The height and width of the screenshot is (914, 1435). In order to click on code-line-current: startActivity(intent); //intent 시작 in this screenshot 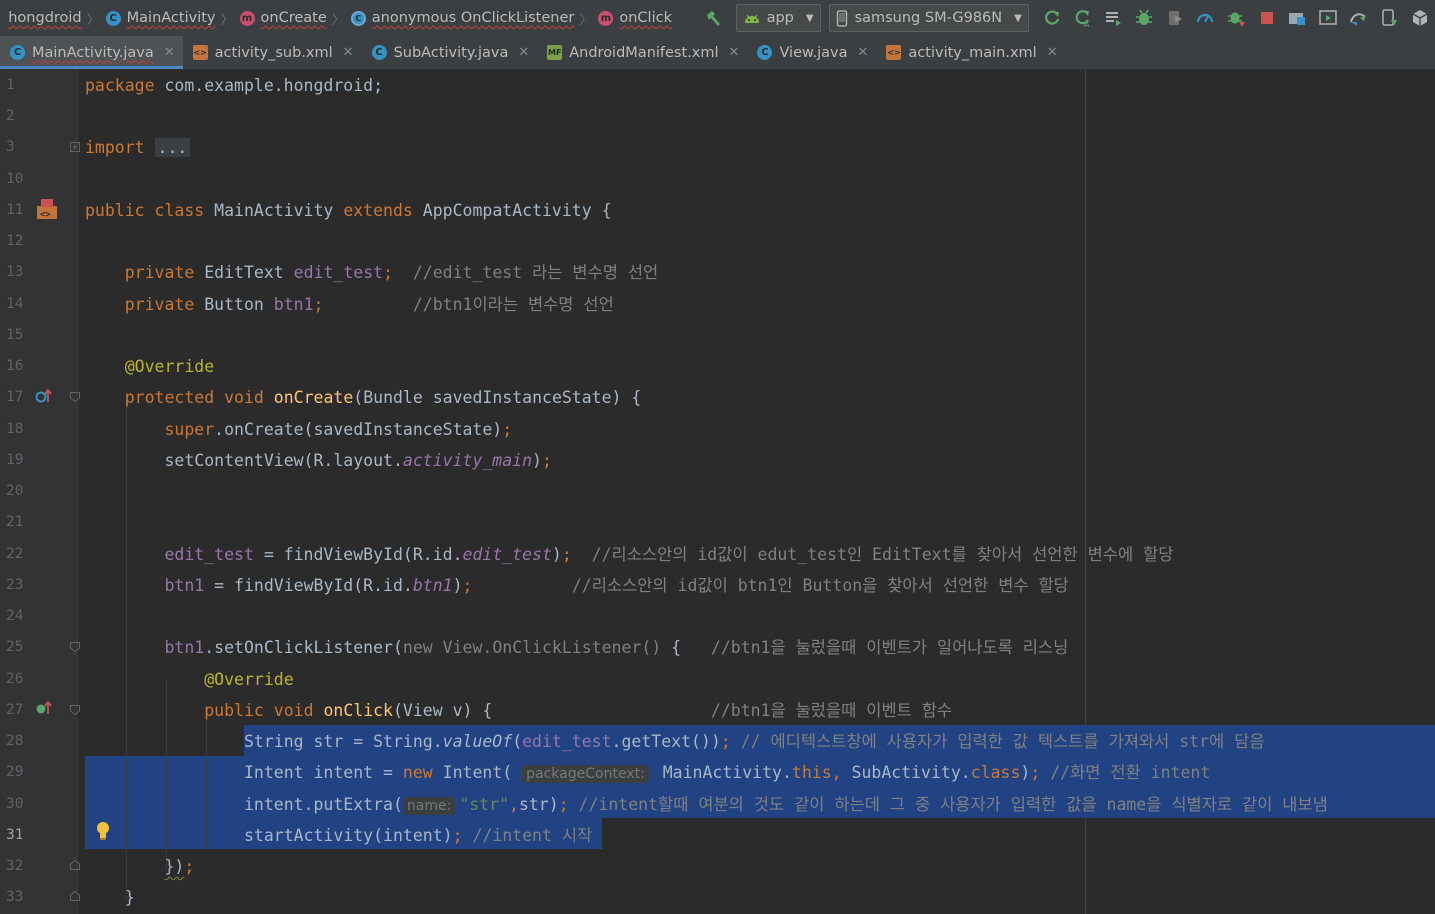, I will do `click(338, 835)`.